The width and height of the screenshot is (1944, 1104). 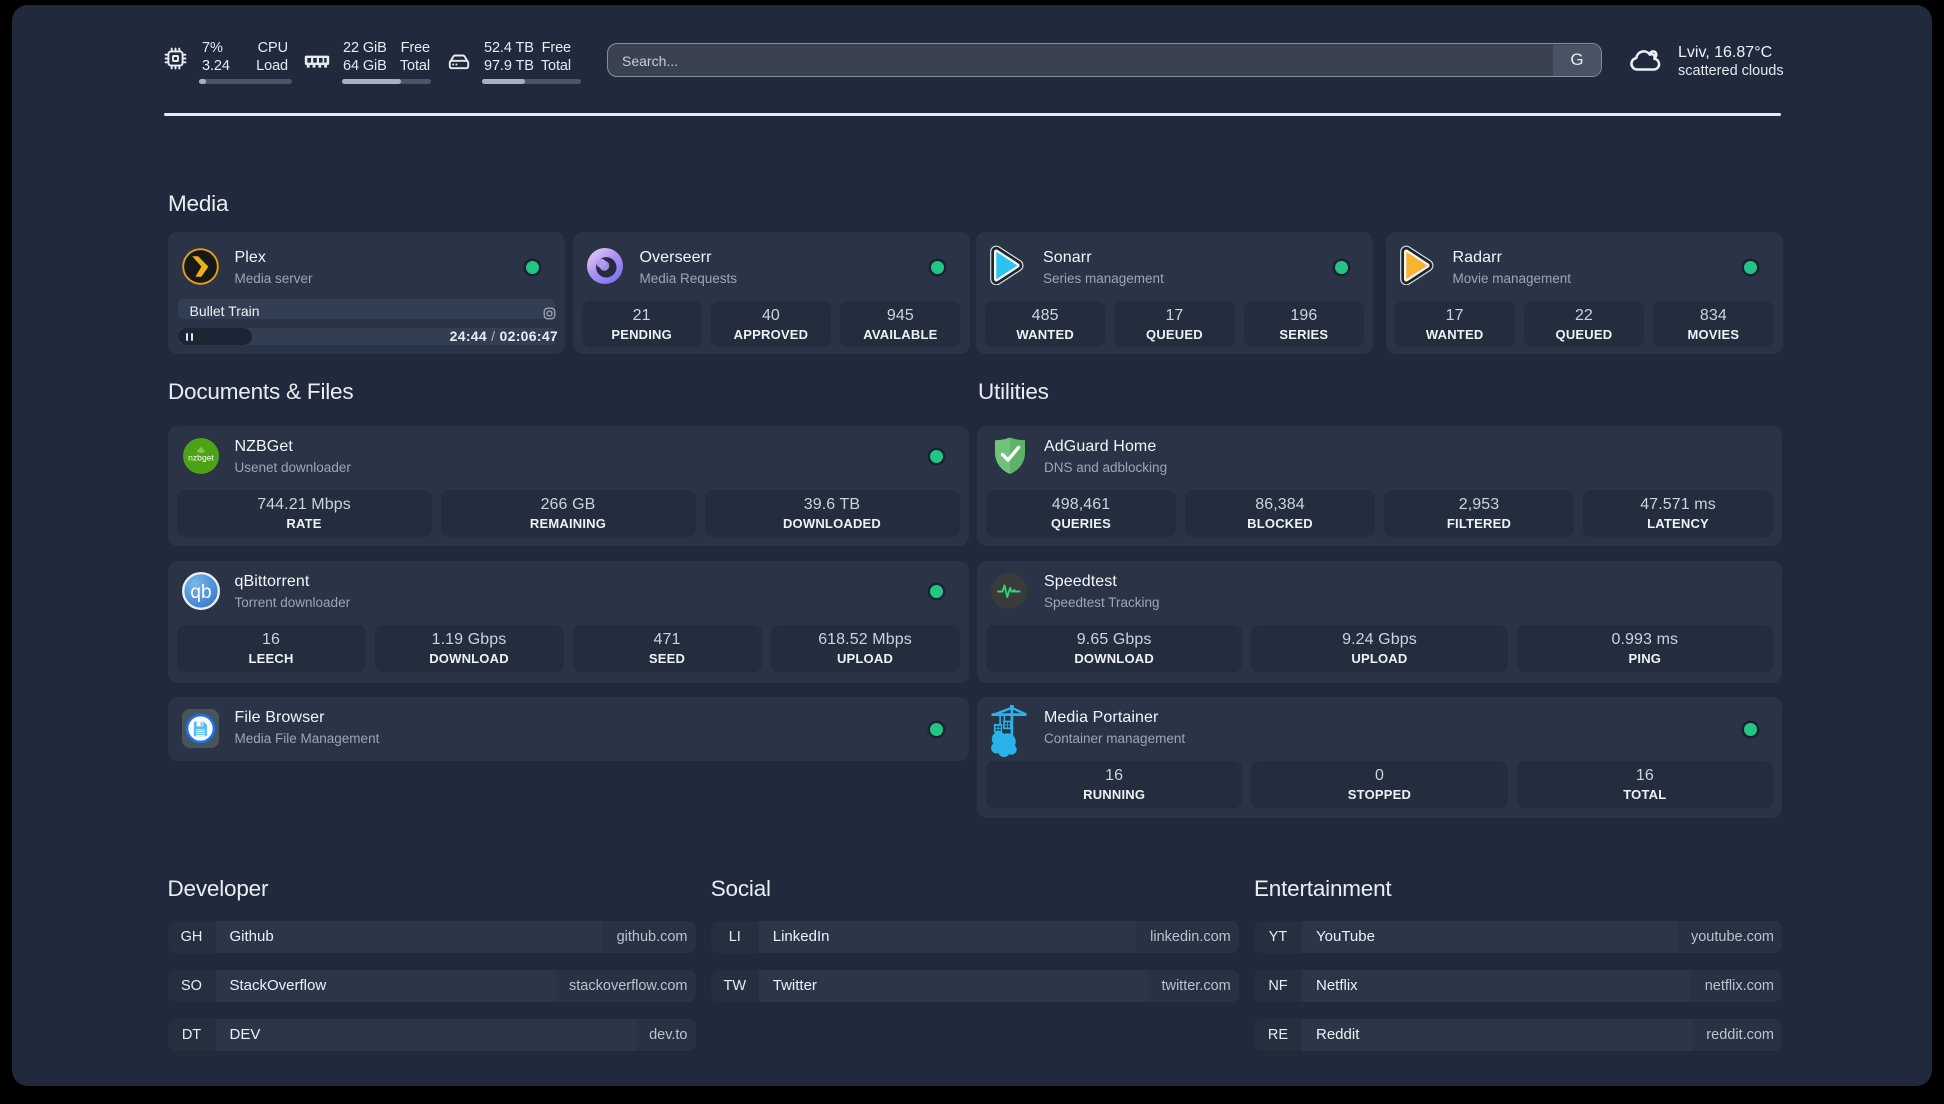 What do you see at coordinates (201, 458) in the screenshot?
I see `svg-text: nzbget` at bounding box center [201, 458].